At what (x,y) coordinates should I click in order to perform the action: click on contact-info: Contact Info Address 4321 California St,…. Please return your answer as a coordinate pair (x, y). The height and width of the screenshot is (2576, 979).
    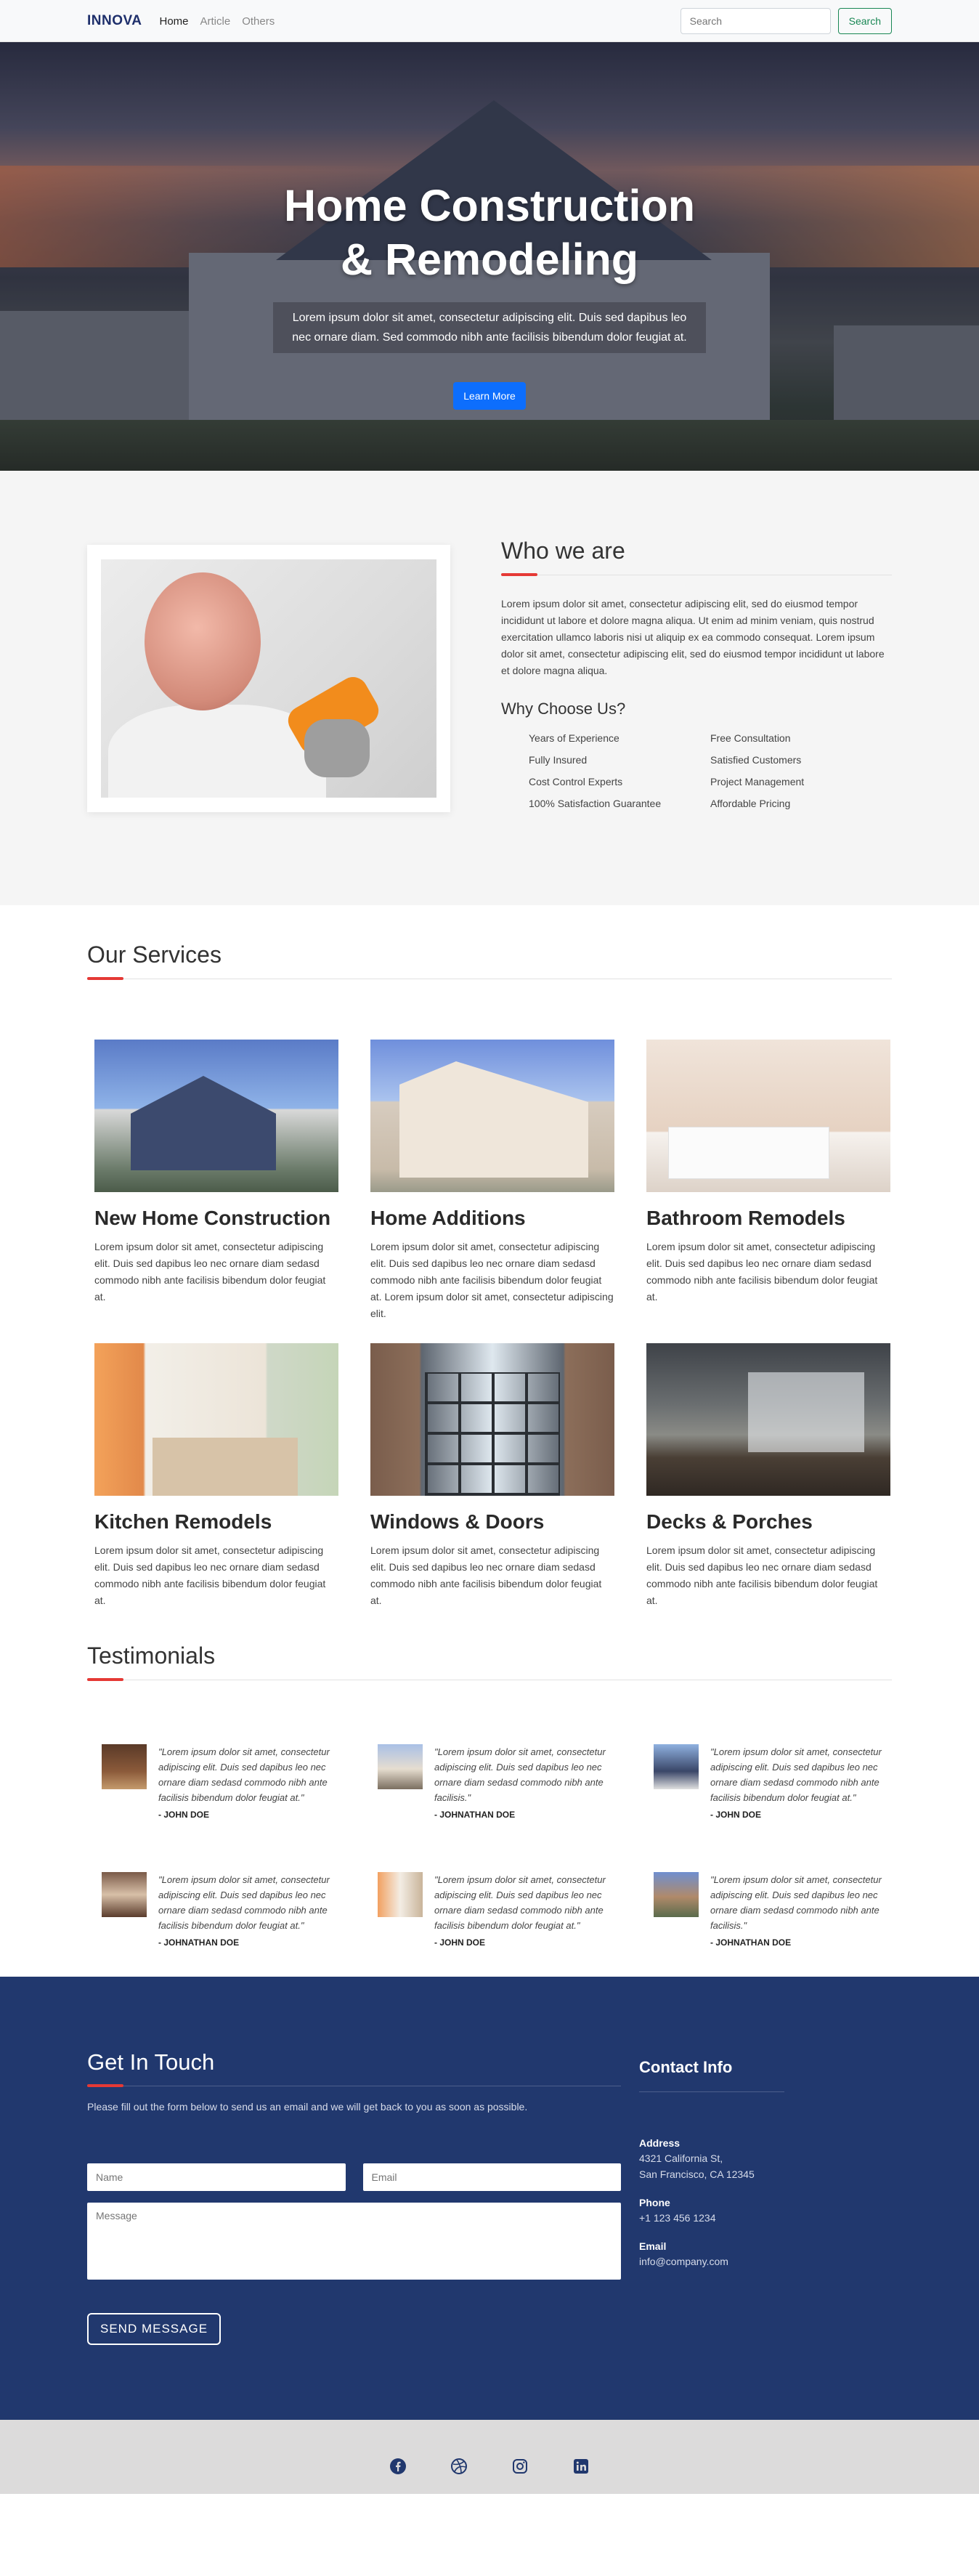
    Looking at the image, I should click on (748, 2163).